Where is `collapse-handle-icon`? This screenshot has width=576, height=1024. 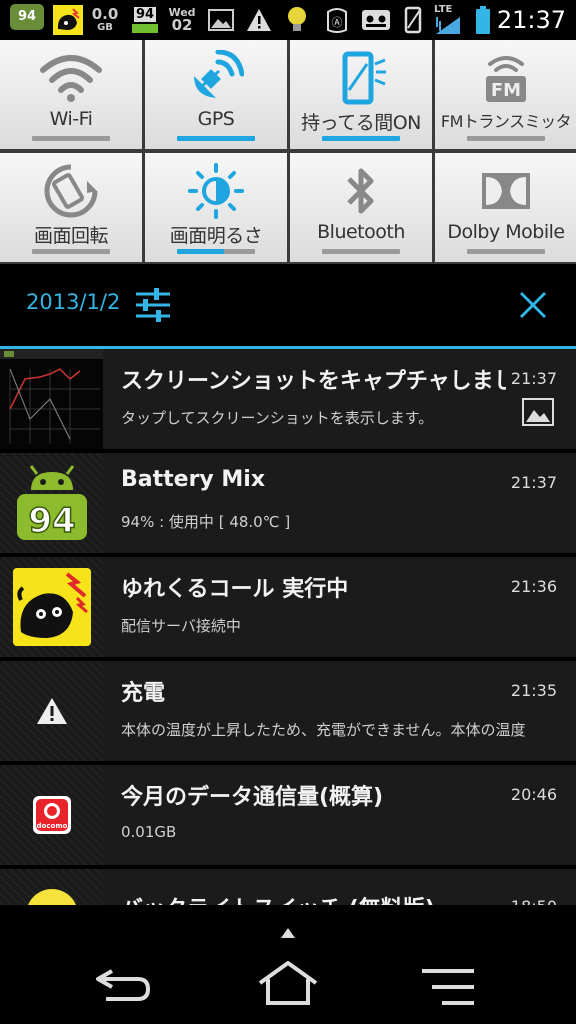
collapse-handle-icon is located at coordinates (288, 933).